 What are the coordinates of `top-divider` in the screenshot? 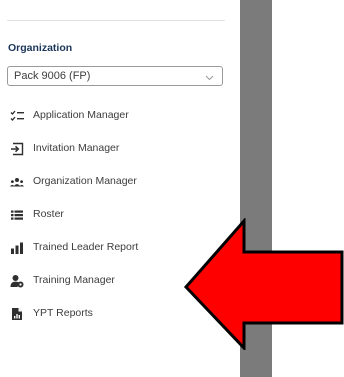 It's located at (116, 20).